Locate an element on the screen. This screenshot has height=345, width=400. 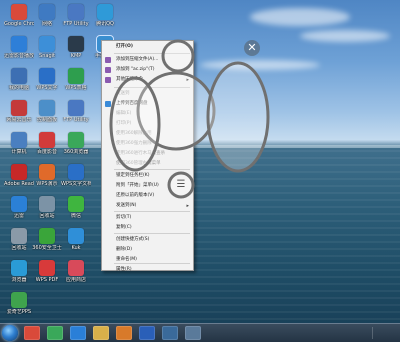
desktop-icon: Snagit is located at coordinates (47, 47).